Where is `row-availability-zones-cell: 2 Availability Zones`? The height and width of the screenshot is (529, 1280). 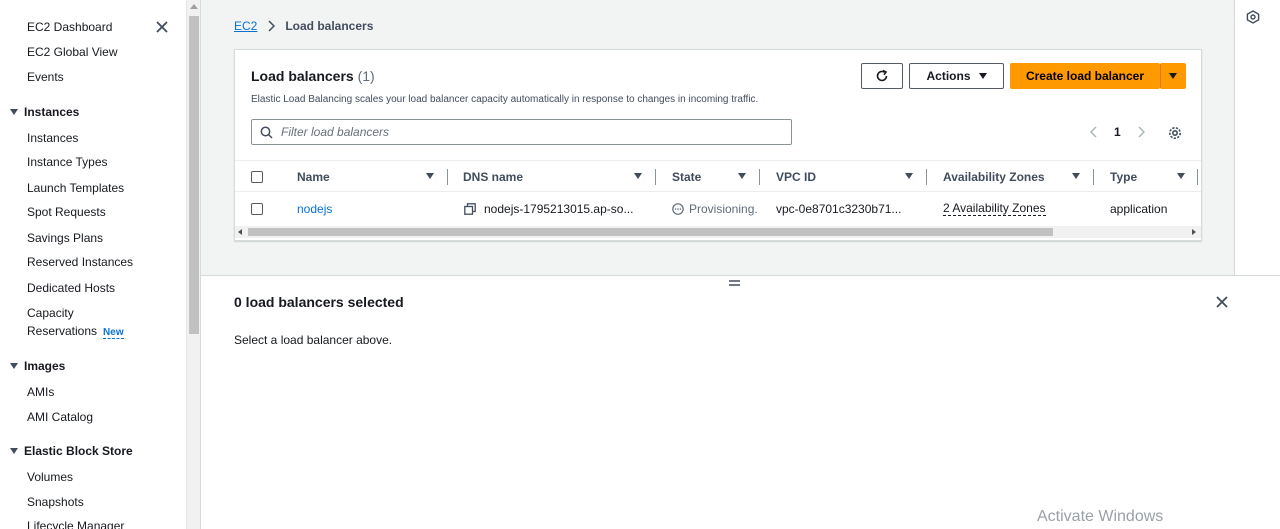 row-availability-zones-cell: 2 Availability Zones is located at coordinates (994, 209).